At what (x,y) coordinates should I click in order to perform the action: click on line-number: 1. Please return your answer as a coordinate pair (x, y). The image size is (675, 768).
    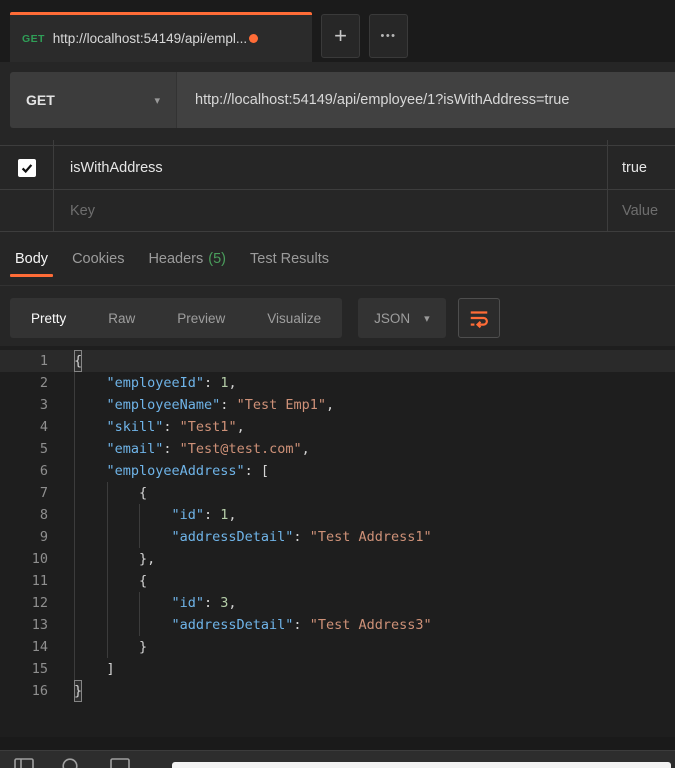
    Looking at the image, I should click on (43, 361).